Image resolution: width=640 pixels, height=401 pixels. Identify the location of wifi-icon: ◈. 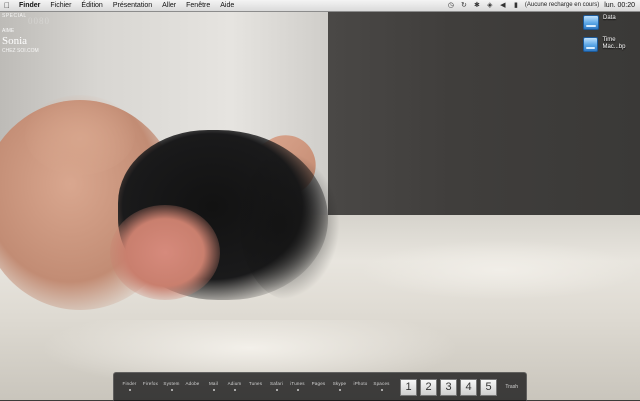
(490, 5).